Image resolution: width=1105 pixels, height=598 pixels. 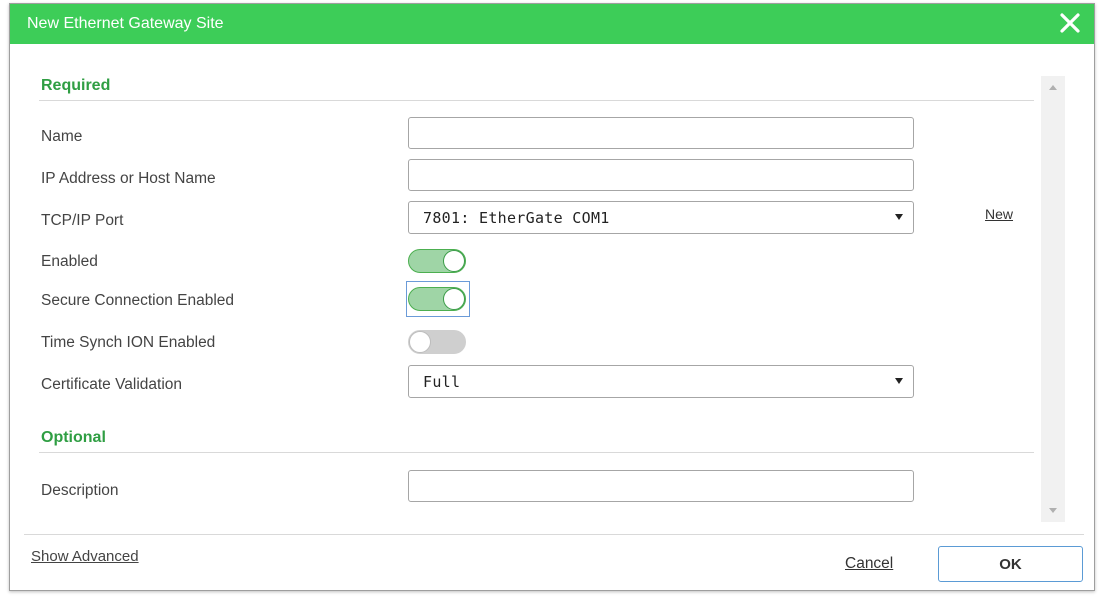 I want to click on enabled-toggle, so click(x=437, y=261).